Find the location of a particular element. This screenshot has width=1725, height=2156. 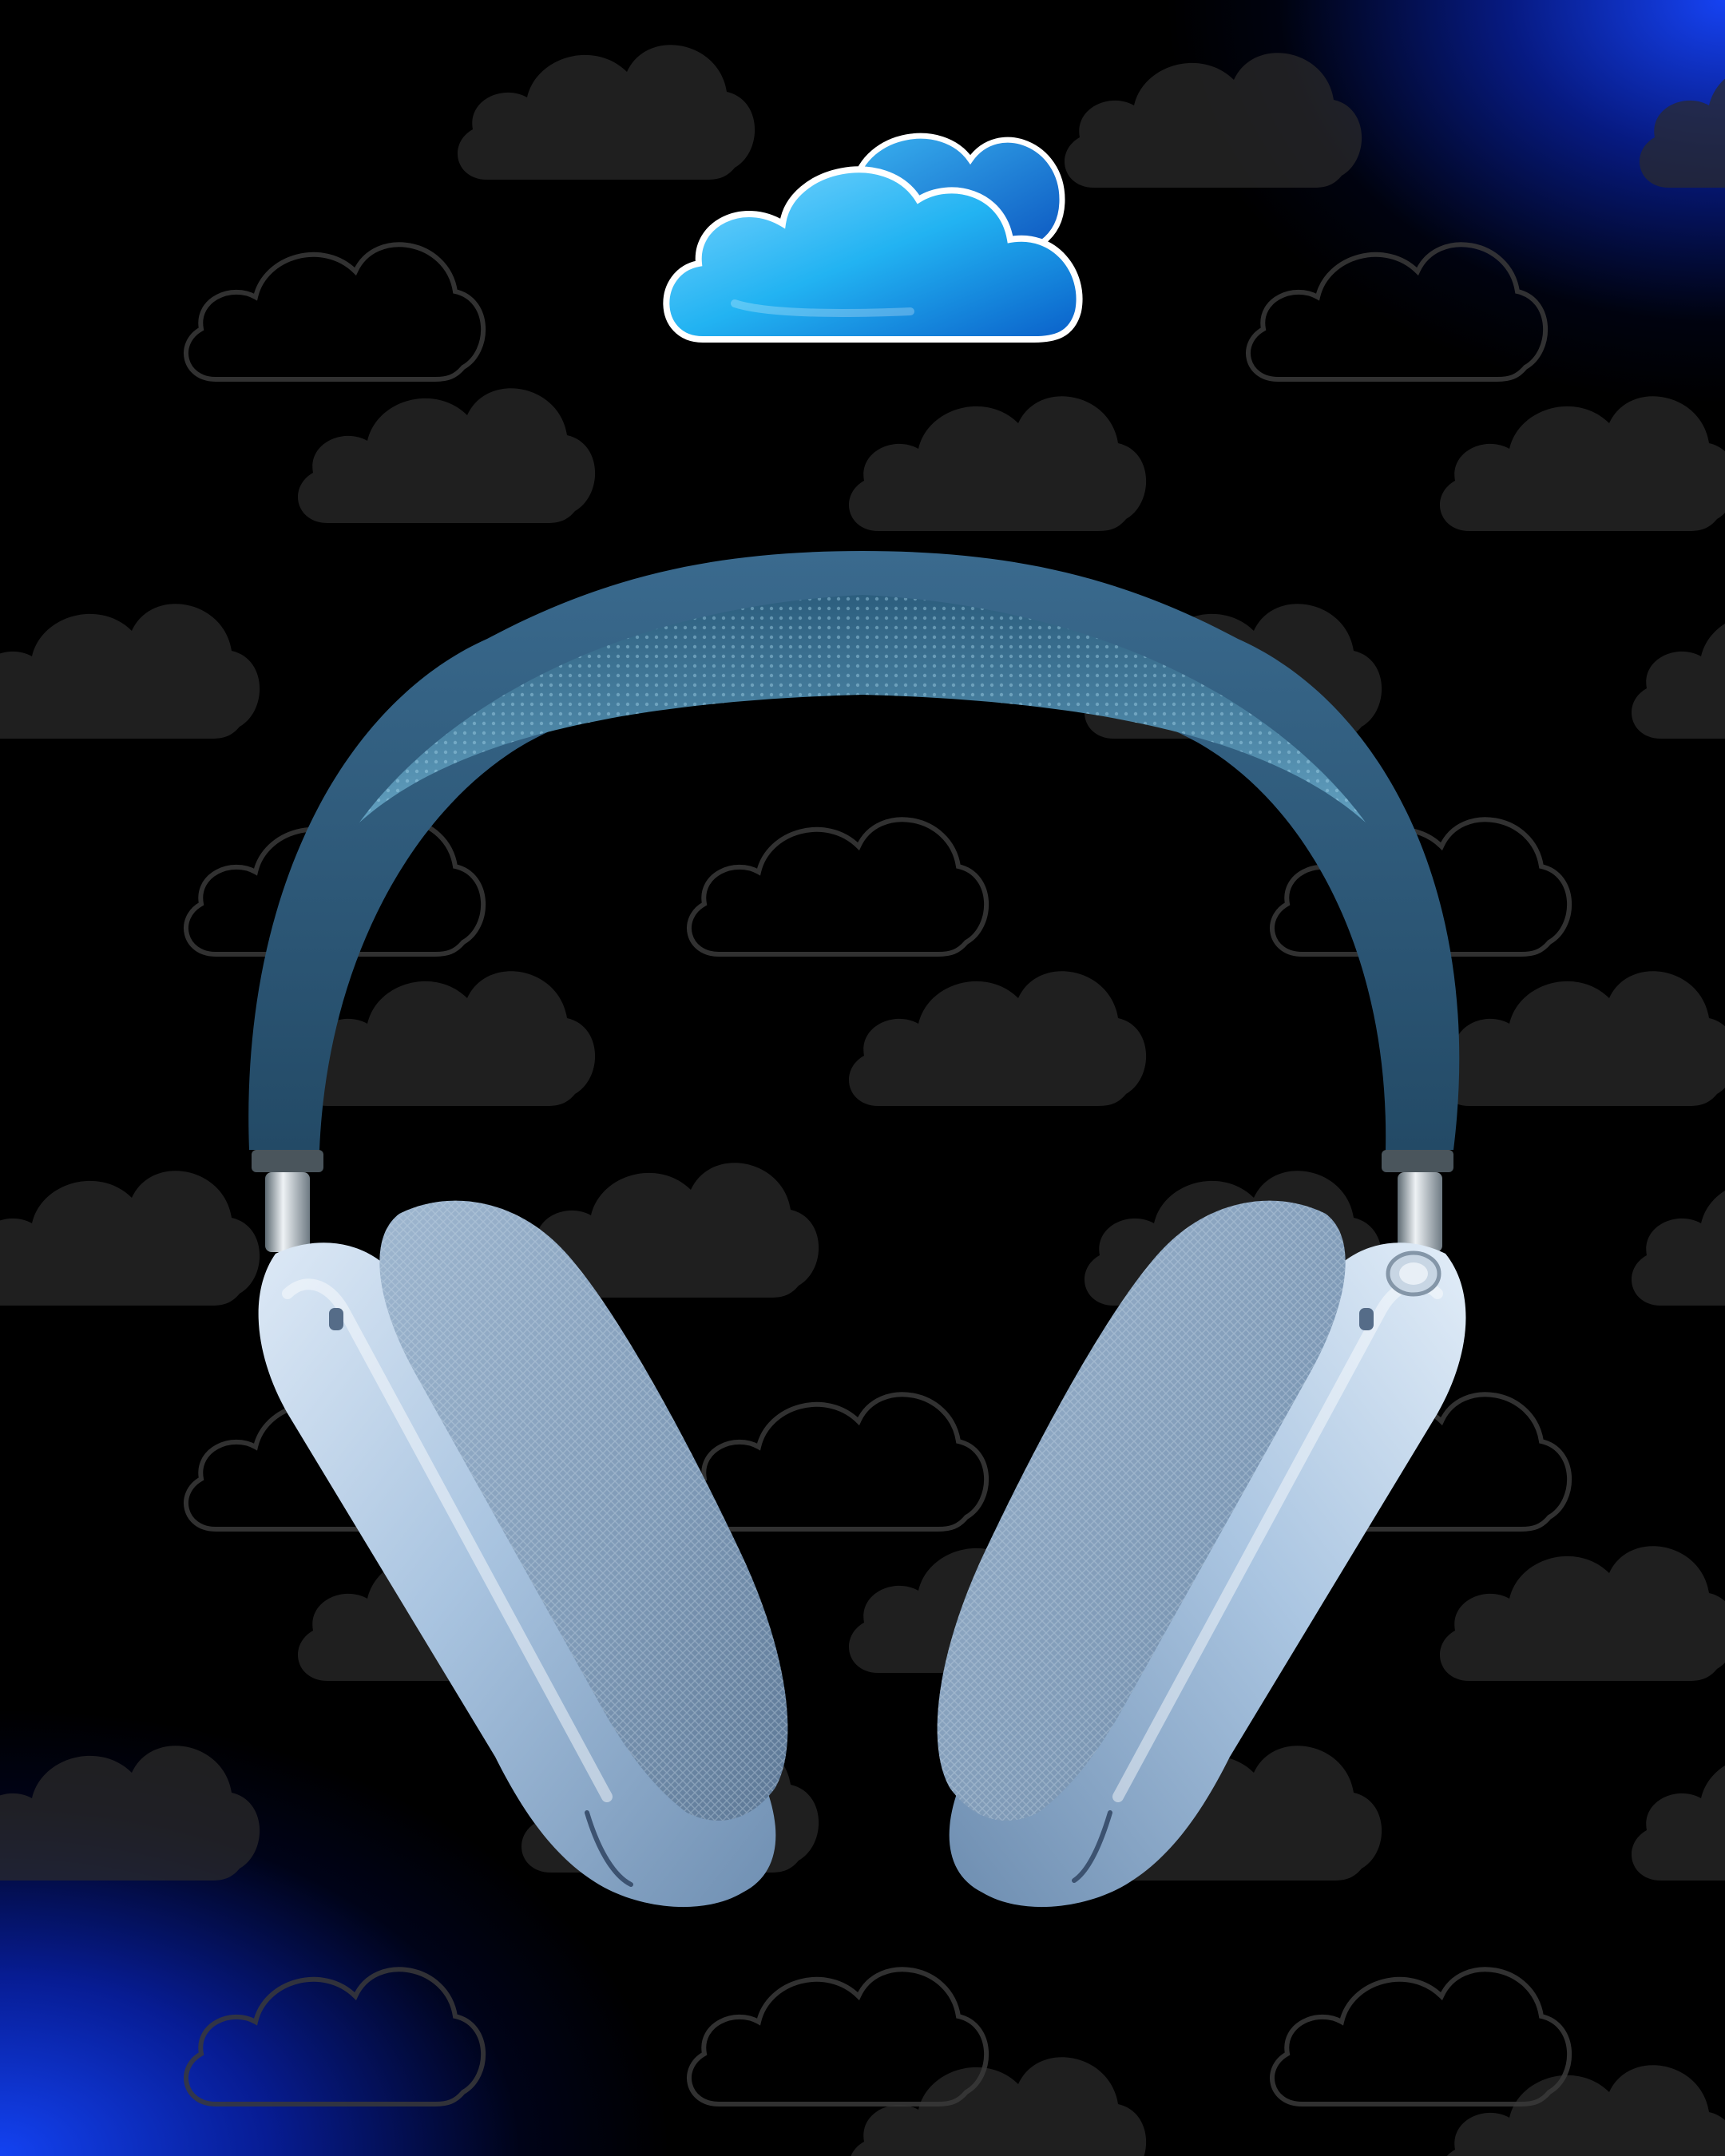

digital-crown is located at coordinates (1414, 1273).